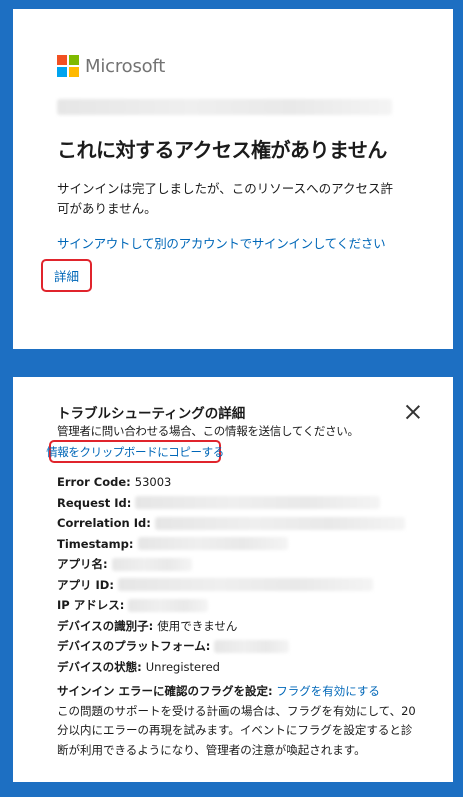  What do you see at coordinates (91, 605) in the screenshot?
I see `detail-label: IP アドレス:` at bounding box center [91, 605].